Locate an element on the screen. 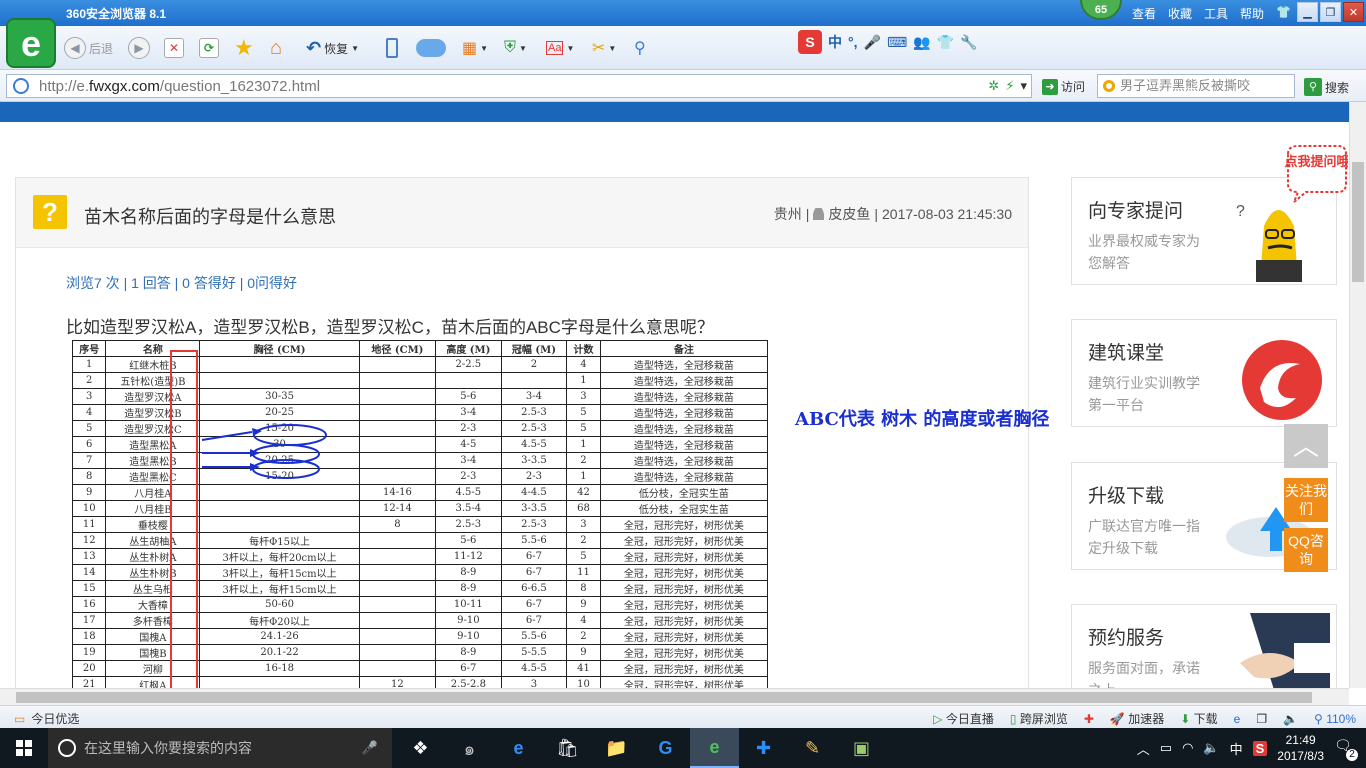  window-controls: ▁ ❐ ✕ is located at coordinates (1330, 12).